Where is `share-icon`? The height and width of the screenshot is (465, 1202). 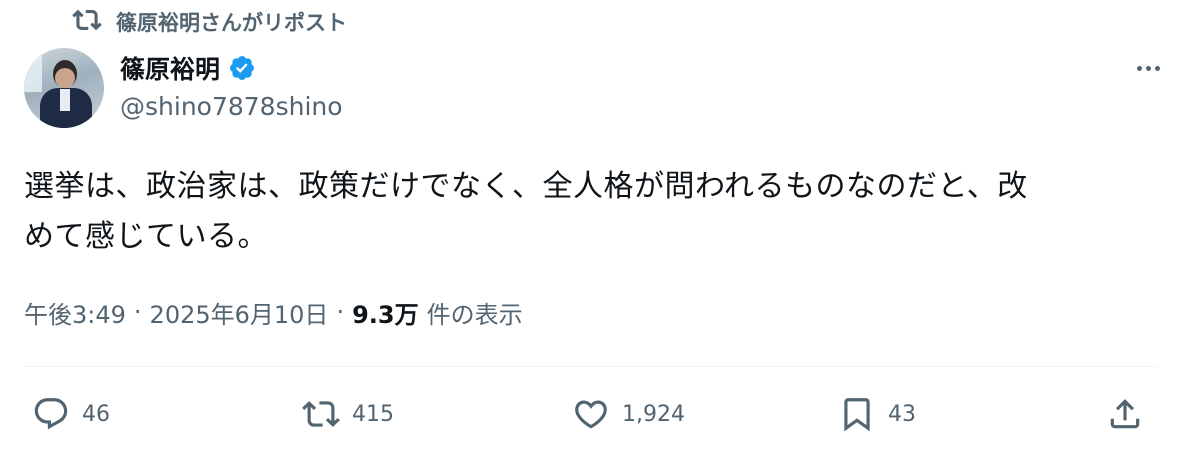
share-icon is located at coordinates (1125, 414).